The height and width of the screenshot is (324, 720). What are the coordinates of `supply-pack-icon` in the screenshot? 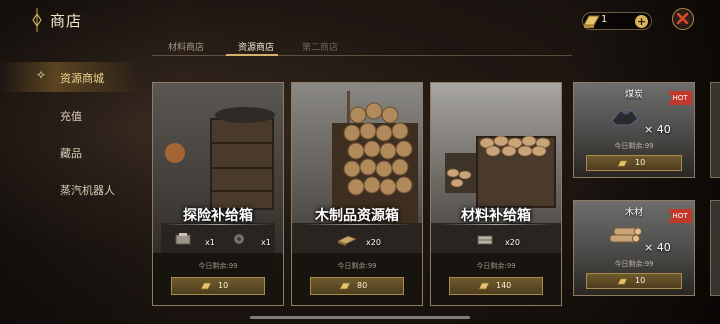 It's located at (183, 239).